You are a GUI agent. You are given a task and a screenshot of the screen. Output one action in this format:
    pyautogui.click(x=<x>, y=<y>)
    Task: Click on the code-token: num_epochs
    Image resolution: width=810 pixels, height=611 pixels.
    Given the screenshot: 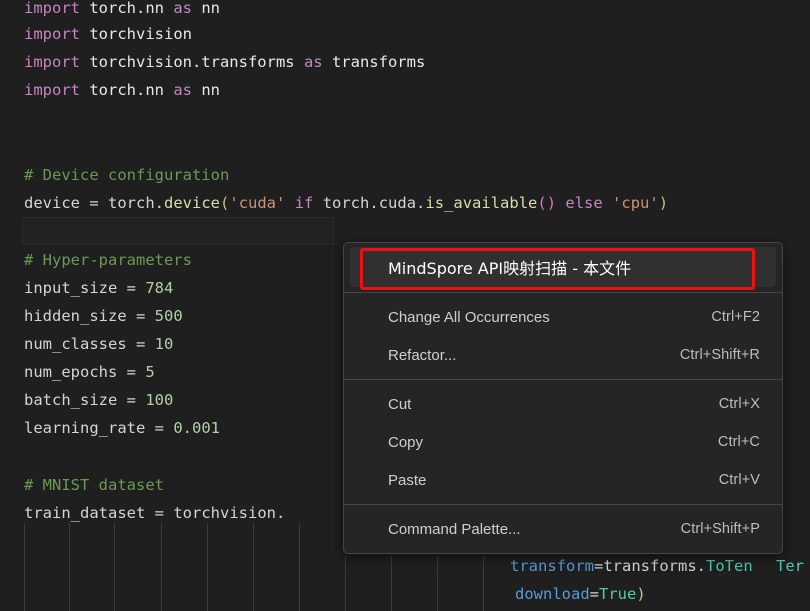 What is the action you would take?
    pyautogui.click(x=75, y=372)
    